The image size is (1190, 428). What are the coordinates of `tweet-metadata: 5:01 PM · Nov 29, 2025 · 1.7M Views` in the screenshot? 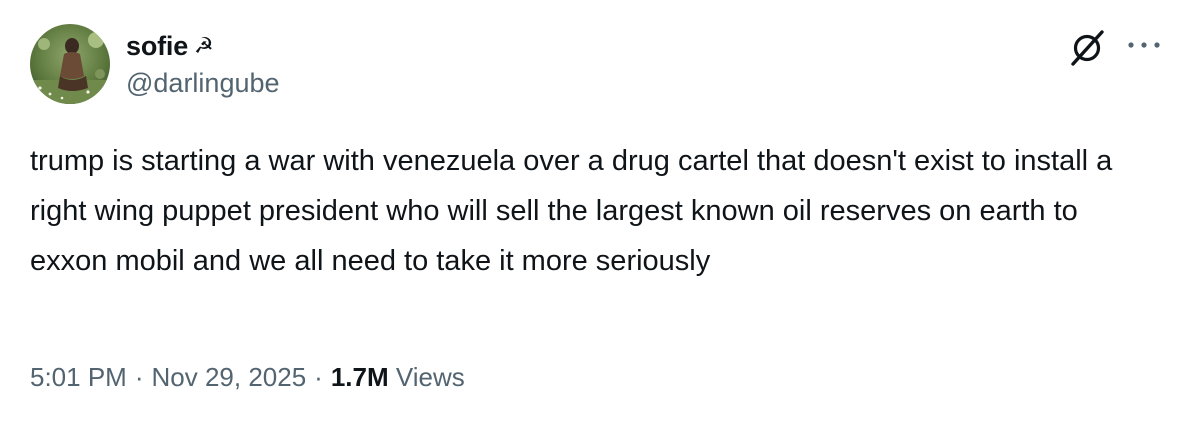 It's located at (247, 377).